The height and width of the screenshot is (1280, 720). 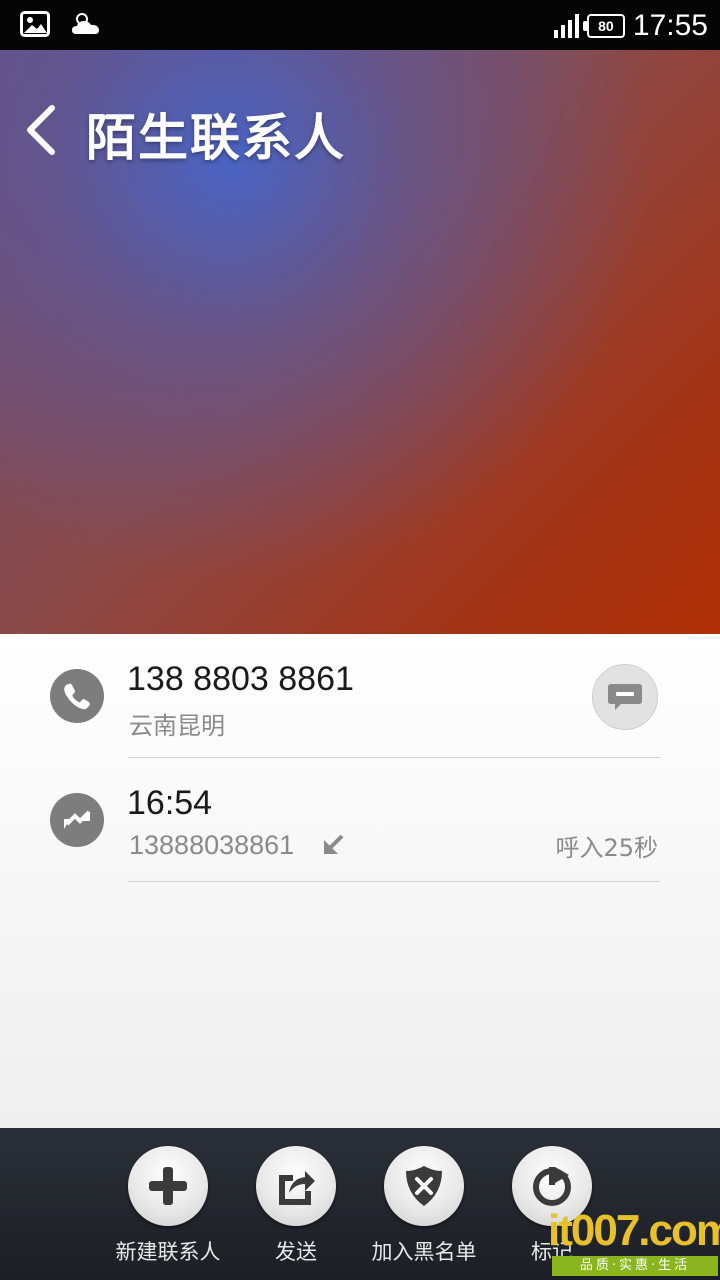 I want to click on call-log-row: 16:54 13888038861 呼入25秒, so click(x=360, y=820).